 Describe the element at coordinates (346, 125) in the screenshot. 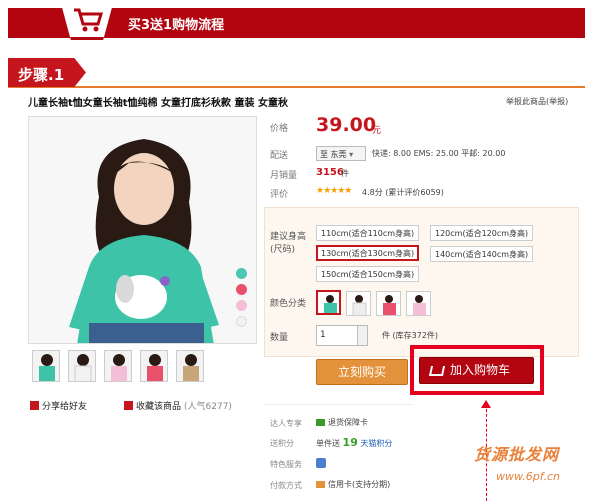

I see `price-value: 39.00` at that location.